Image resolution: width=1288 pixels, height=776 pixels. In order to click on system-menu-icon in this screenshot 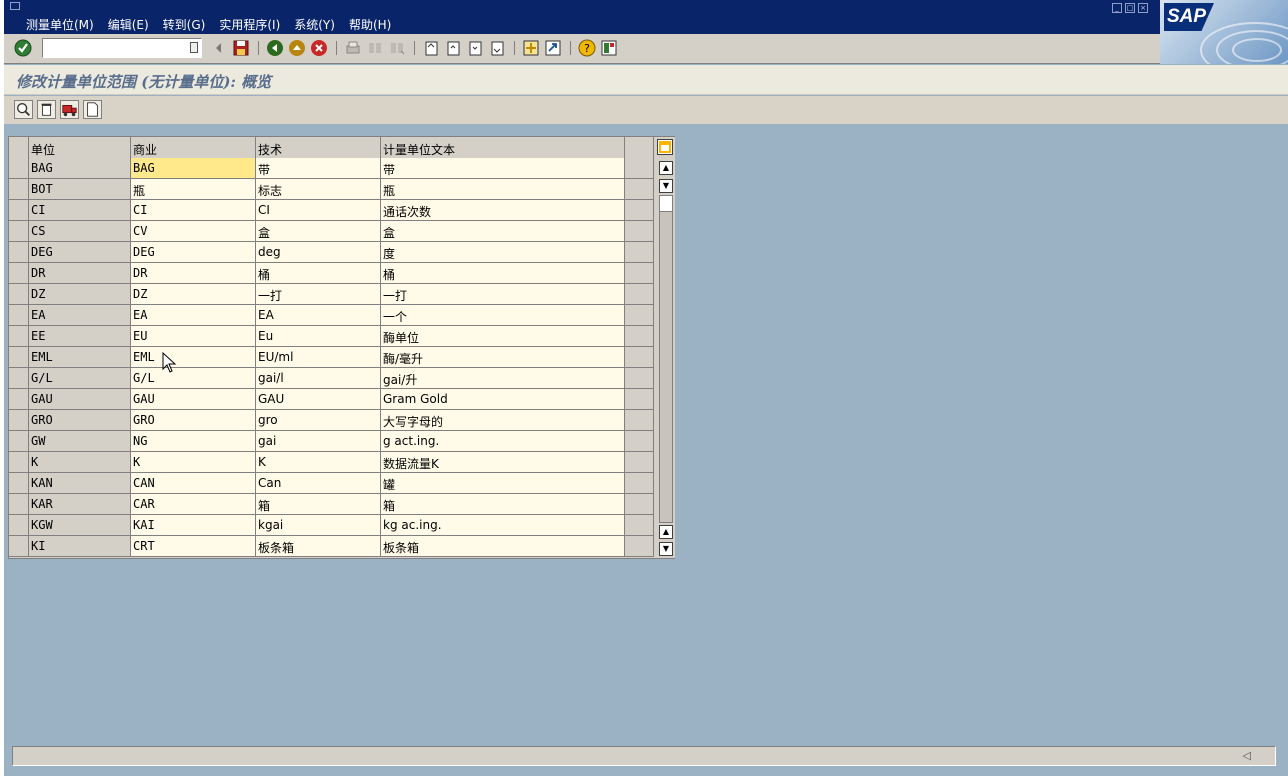, I will do `click(15, 6)`.